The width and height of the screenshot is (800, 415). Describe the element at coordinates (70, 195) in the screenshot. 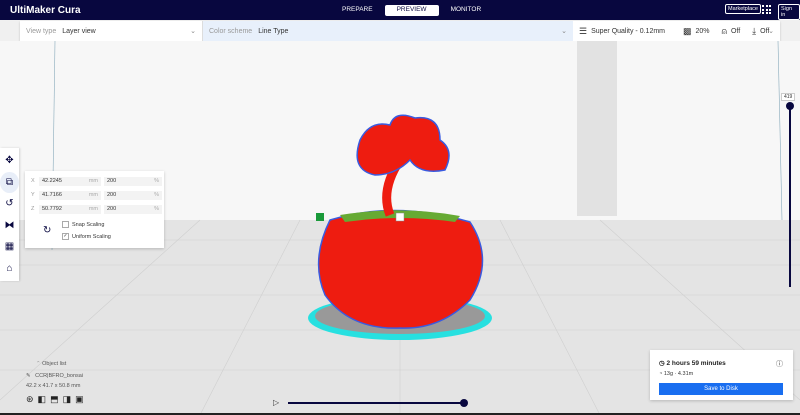

I see `scale-y-mm-input: 41.7166 mm` at that location.